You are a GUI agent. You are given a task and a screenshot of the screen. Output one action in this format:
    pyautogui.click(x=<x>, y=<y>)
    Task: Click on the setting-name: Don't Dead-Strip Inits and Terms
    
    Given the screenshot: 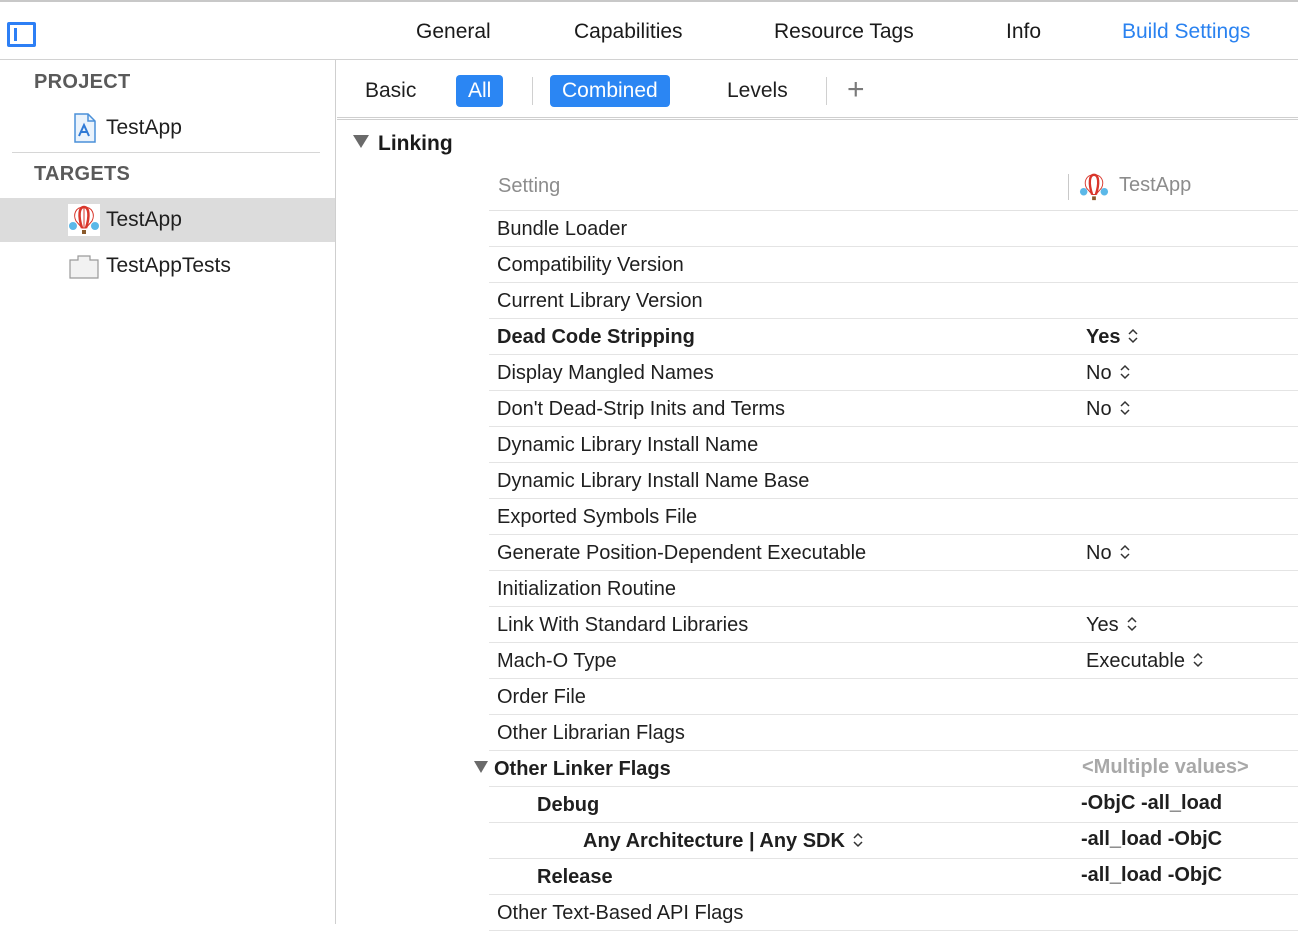 What is the action you would take?
    pyautogui.click(x=641, y=409)
    